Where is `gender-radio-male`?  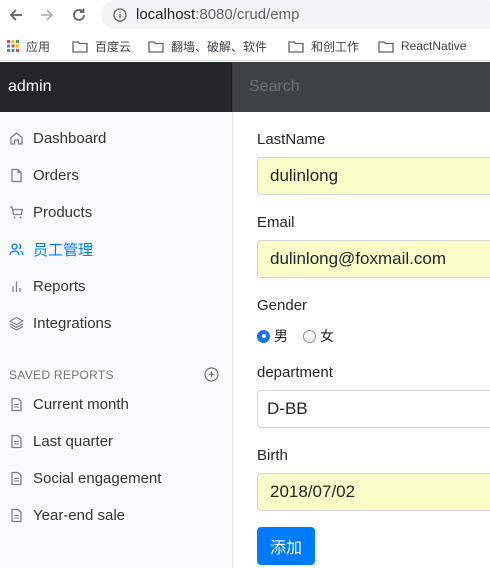 gender-radio-male is located at coordinates (263, 336).